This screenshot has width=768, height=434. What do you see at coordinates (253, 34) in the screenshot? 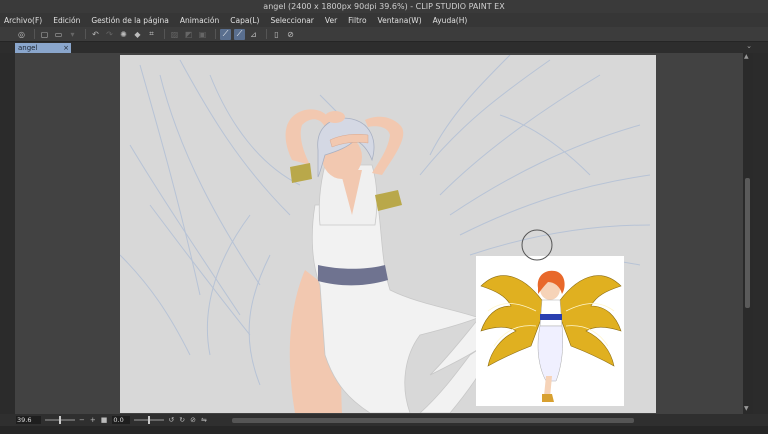
I see `snap-grid-icon: ⊿` at bounding box center [253, 34].